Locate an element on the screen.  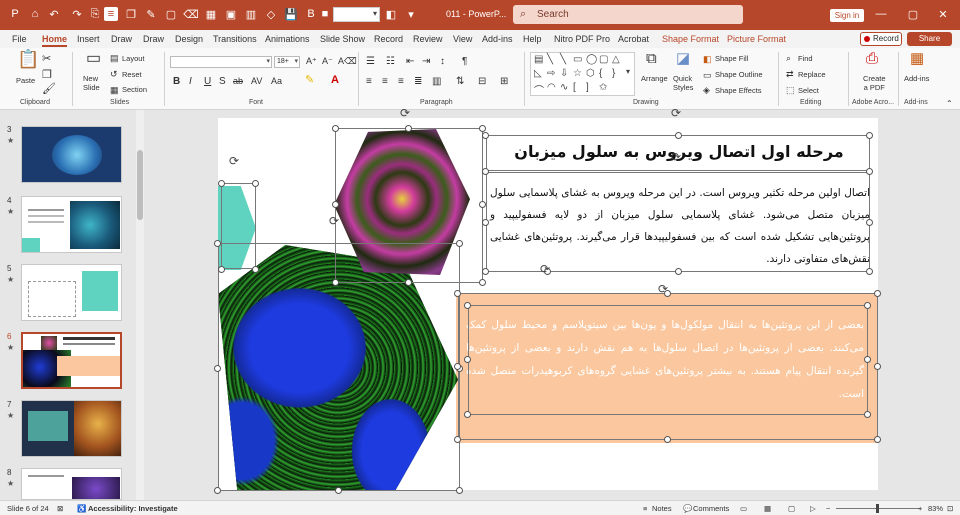
table-icon: ▦ is located at coordinates (211, 14).